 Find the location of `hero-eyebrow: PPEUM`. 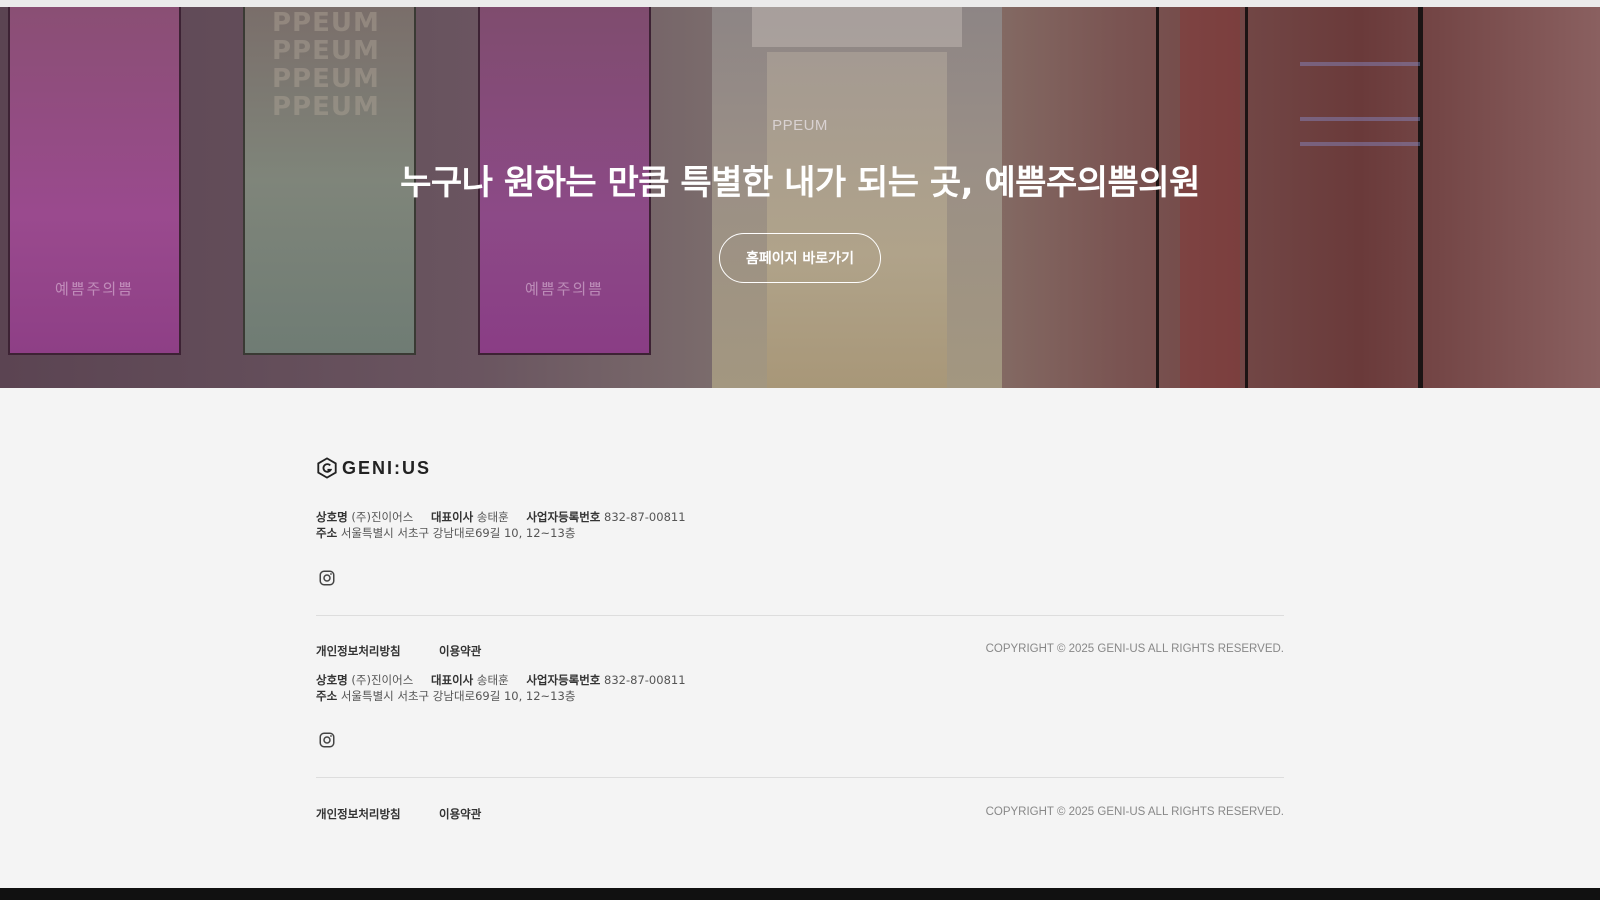

hero-eyebrow: PPEUM is located at coordinates (800, 125).